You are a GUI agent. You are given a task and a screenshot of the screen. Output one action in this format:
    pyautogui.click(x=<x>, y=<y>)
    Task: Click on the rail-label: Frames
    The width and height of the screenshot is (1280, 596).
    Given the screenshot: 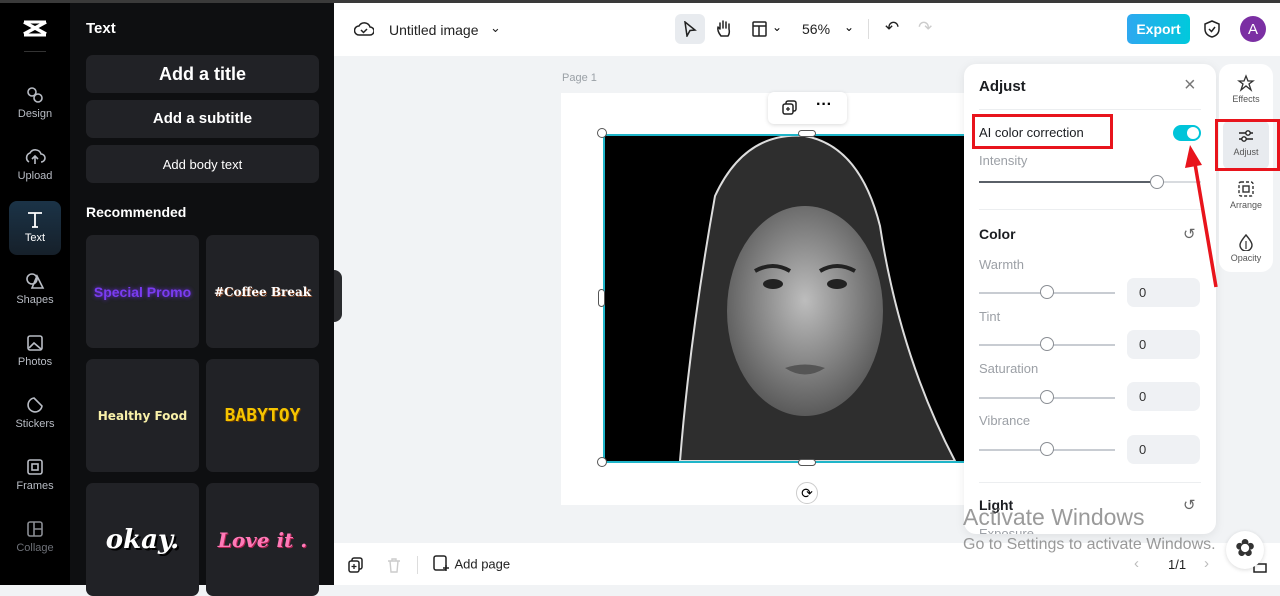 What is the action you would take?
    pyautogui.click(x=35, y=486)
    